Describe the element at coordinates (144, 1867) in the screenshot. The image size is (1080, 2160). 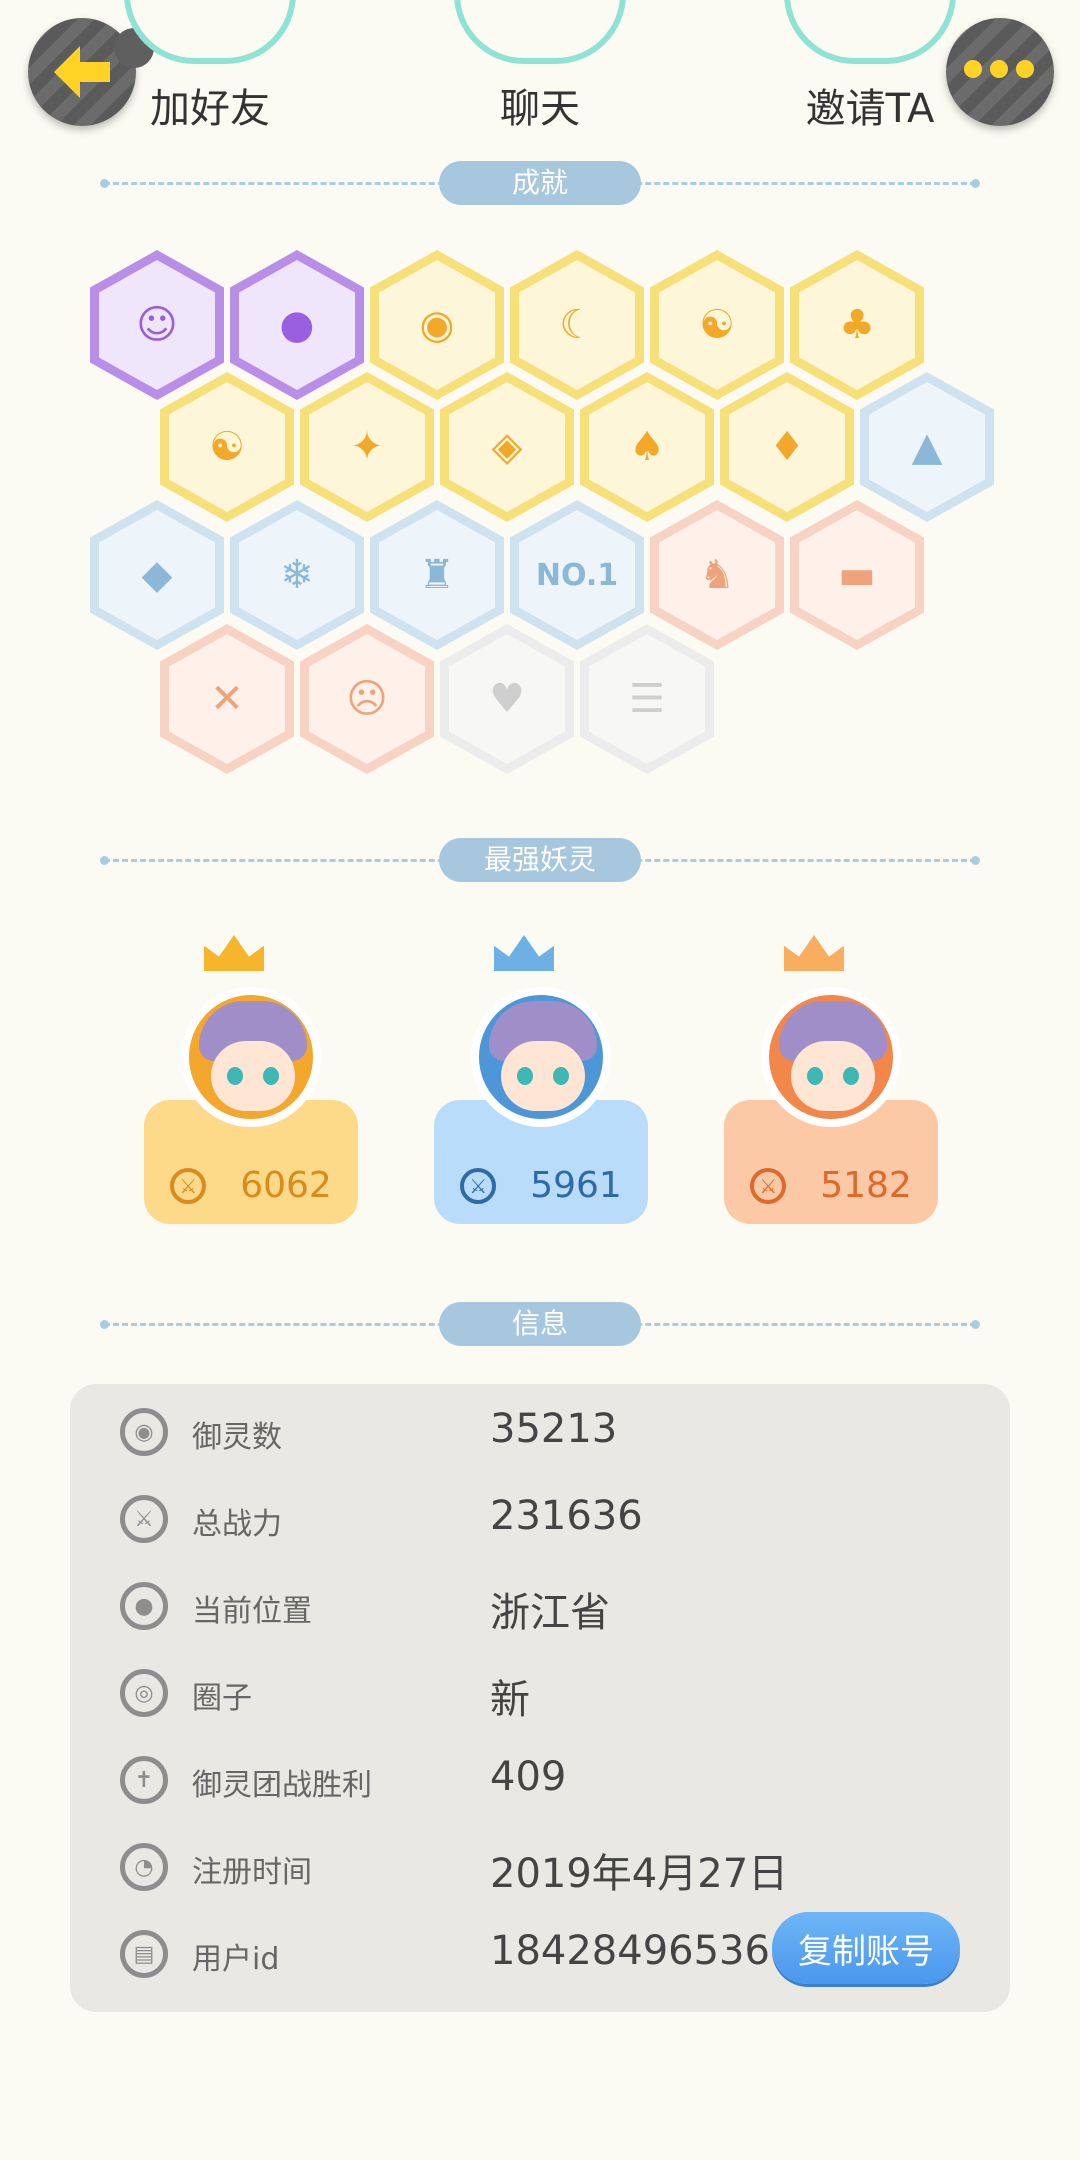
I see `clock-icon: ◔` at that location.